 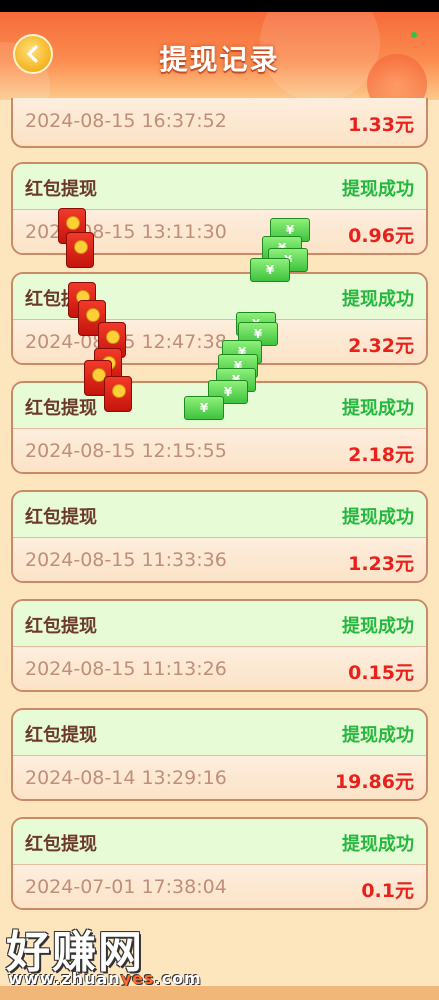 I want to click on record-card: 红包提现 提现成功 2024-08-15 11:13:26 0.15元, so click(x=219, y=645).